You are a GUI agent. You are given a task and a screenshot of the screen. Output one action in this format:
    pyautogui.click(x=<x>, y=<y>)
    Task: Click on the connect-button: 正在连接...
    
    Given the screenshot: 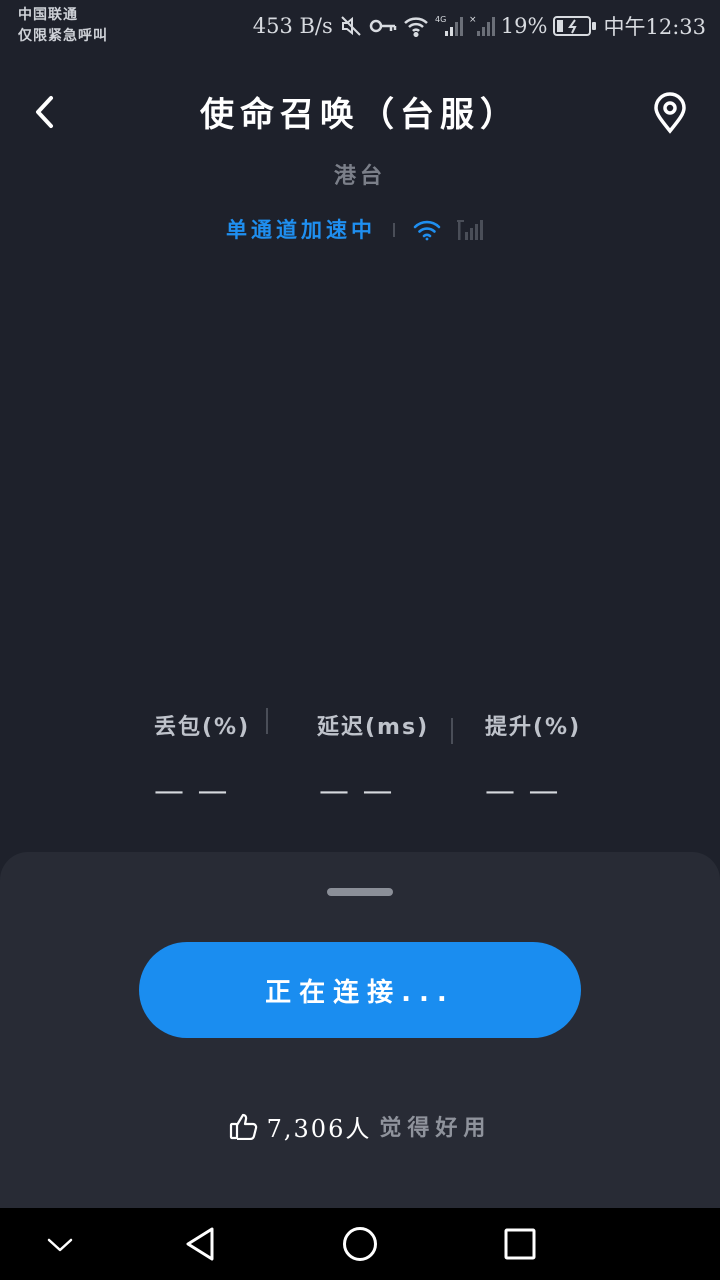 What is the action you would take?
    pyautogui.click(x=360, y=990)
    